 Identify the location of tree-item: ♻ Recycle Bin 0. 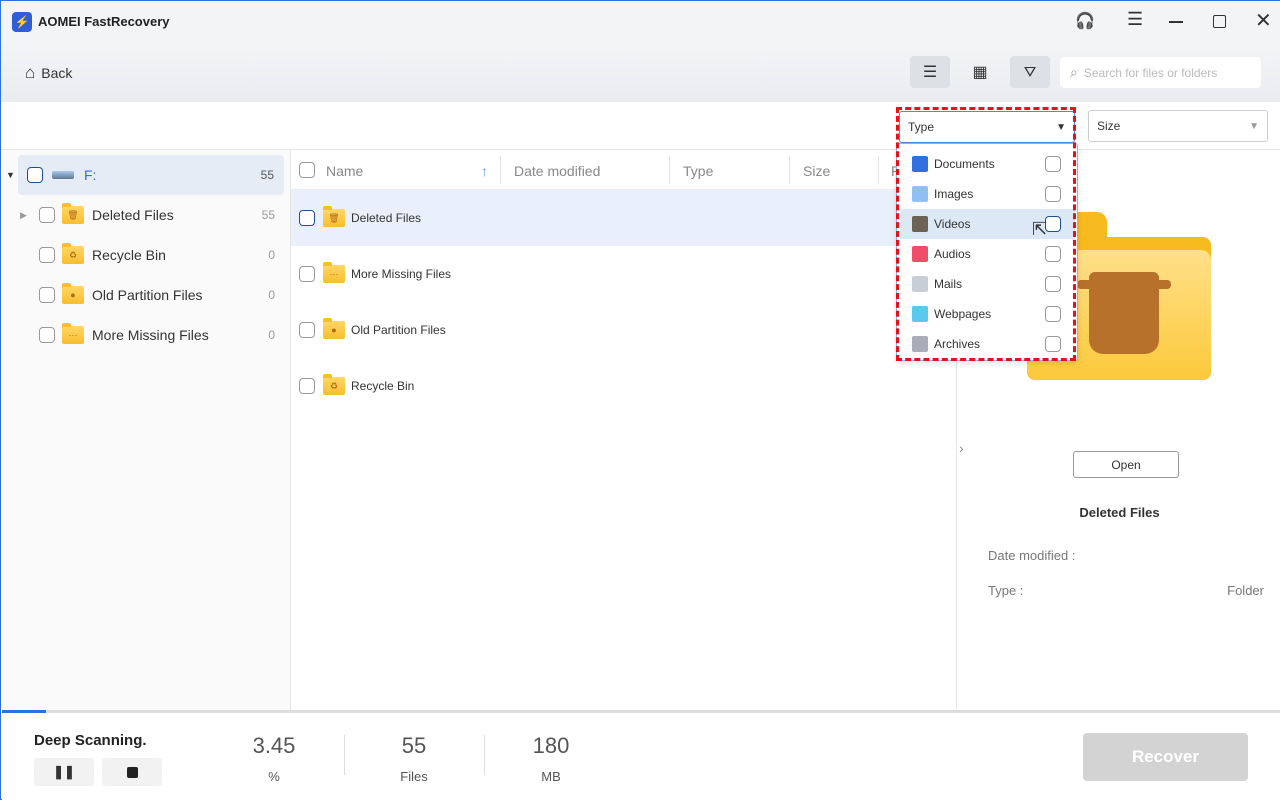
(146, 255).